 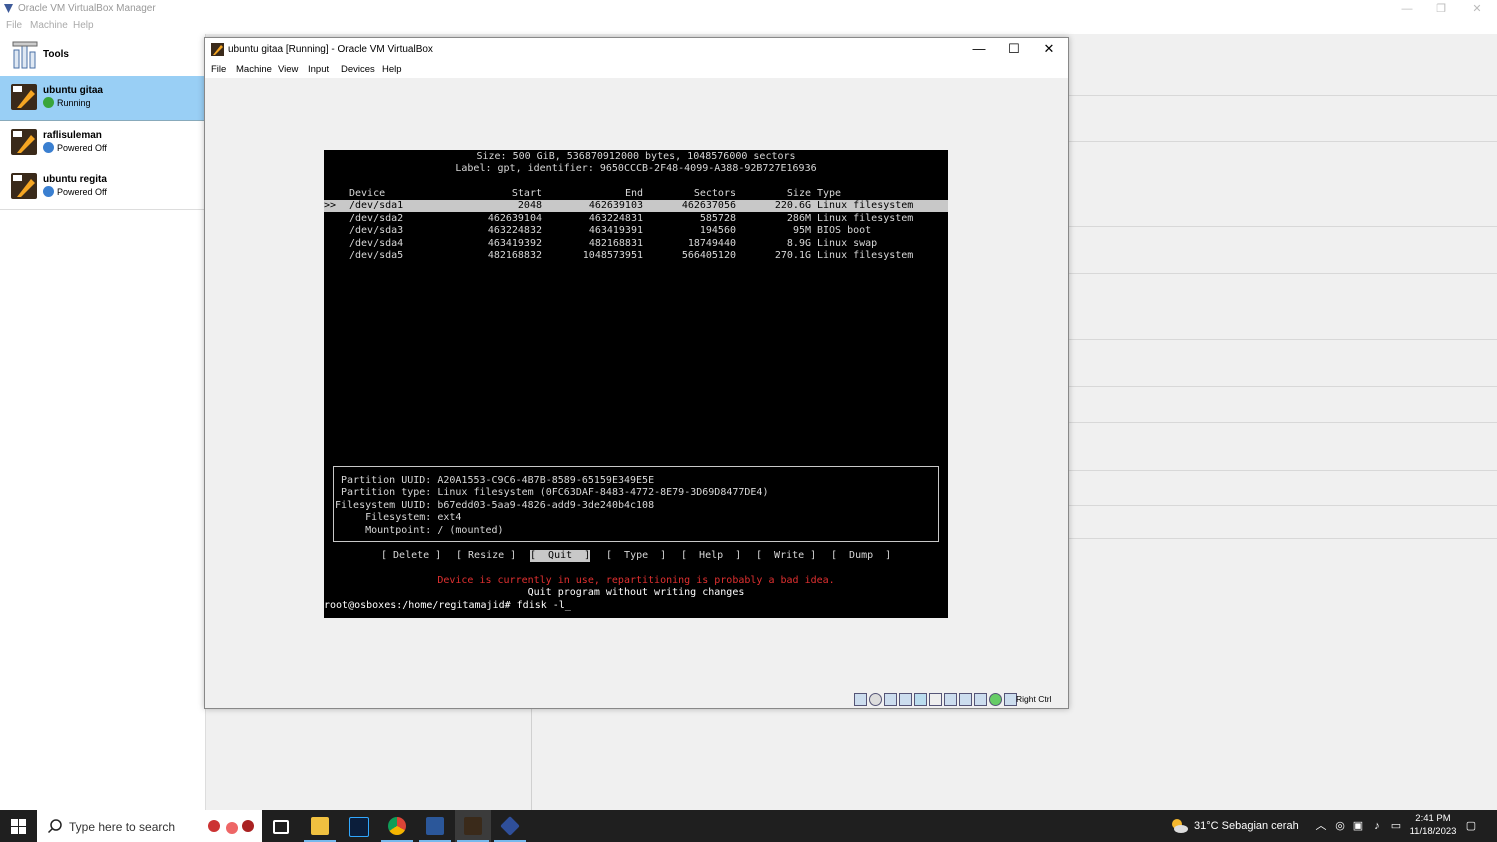 I want to click on hint-message: Quit program without writing changes, so click(x=636, y=592).